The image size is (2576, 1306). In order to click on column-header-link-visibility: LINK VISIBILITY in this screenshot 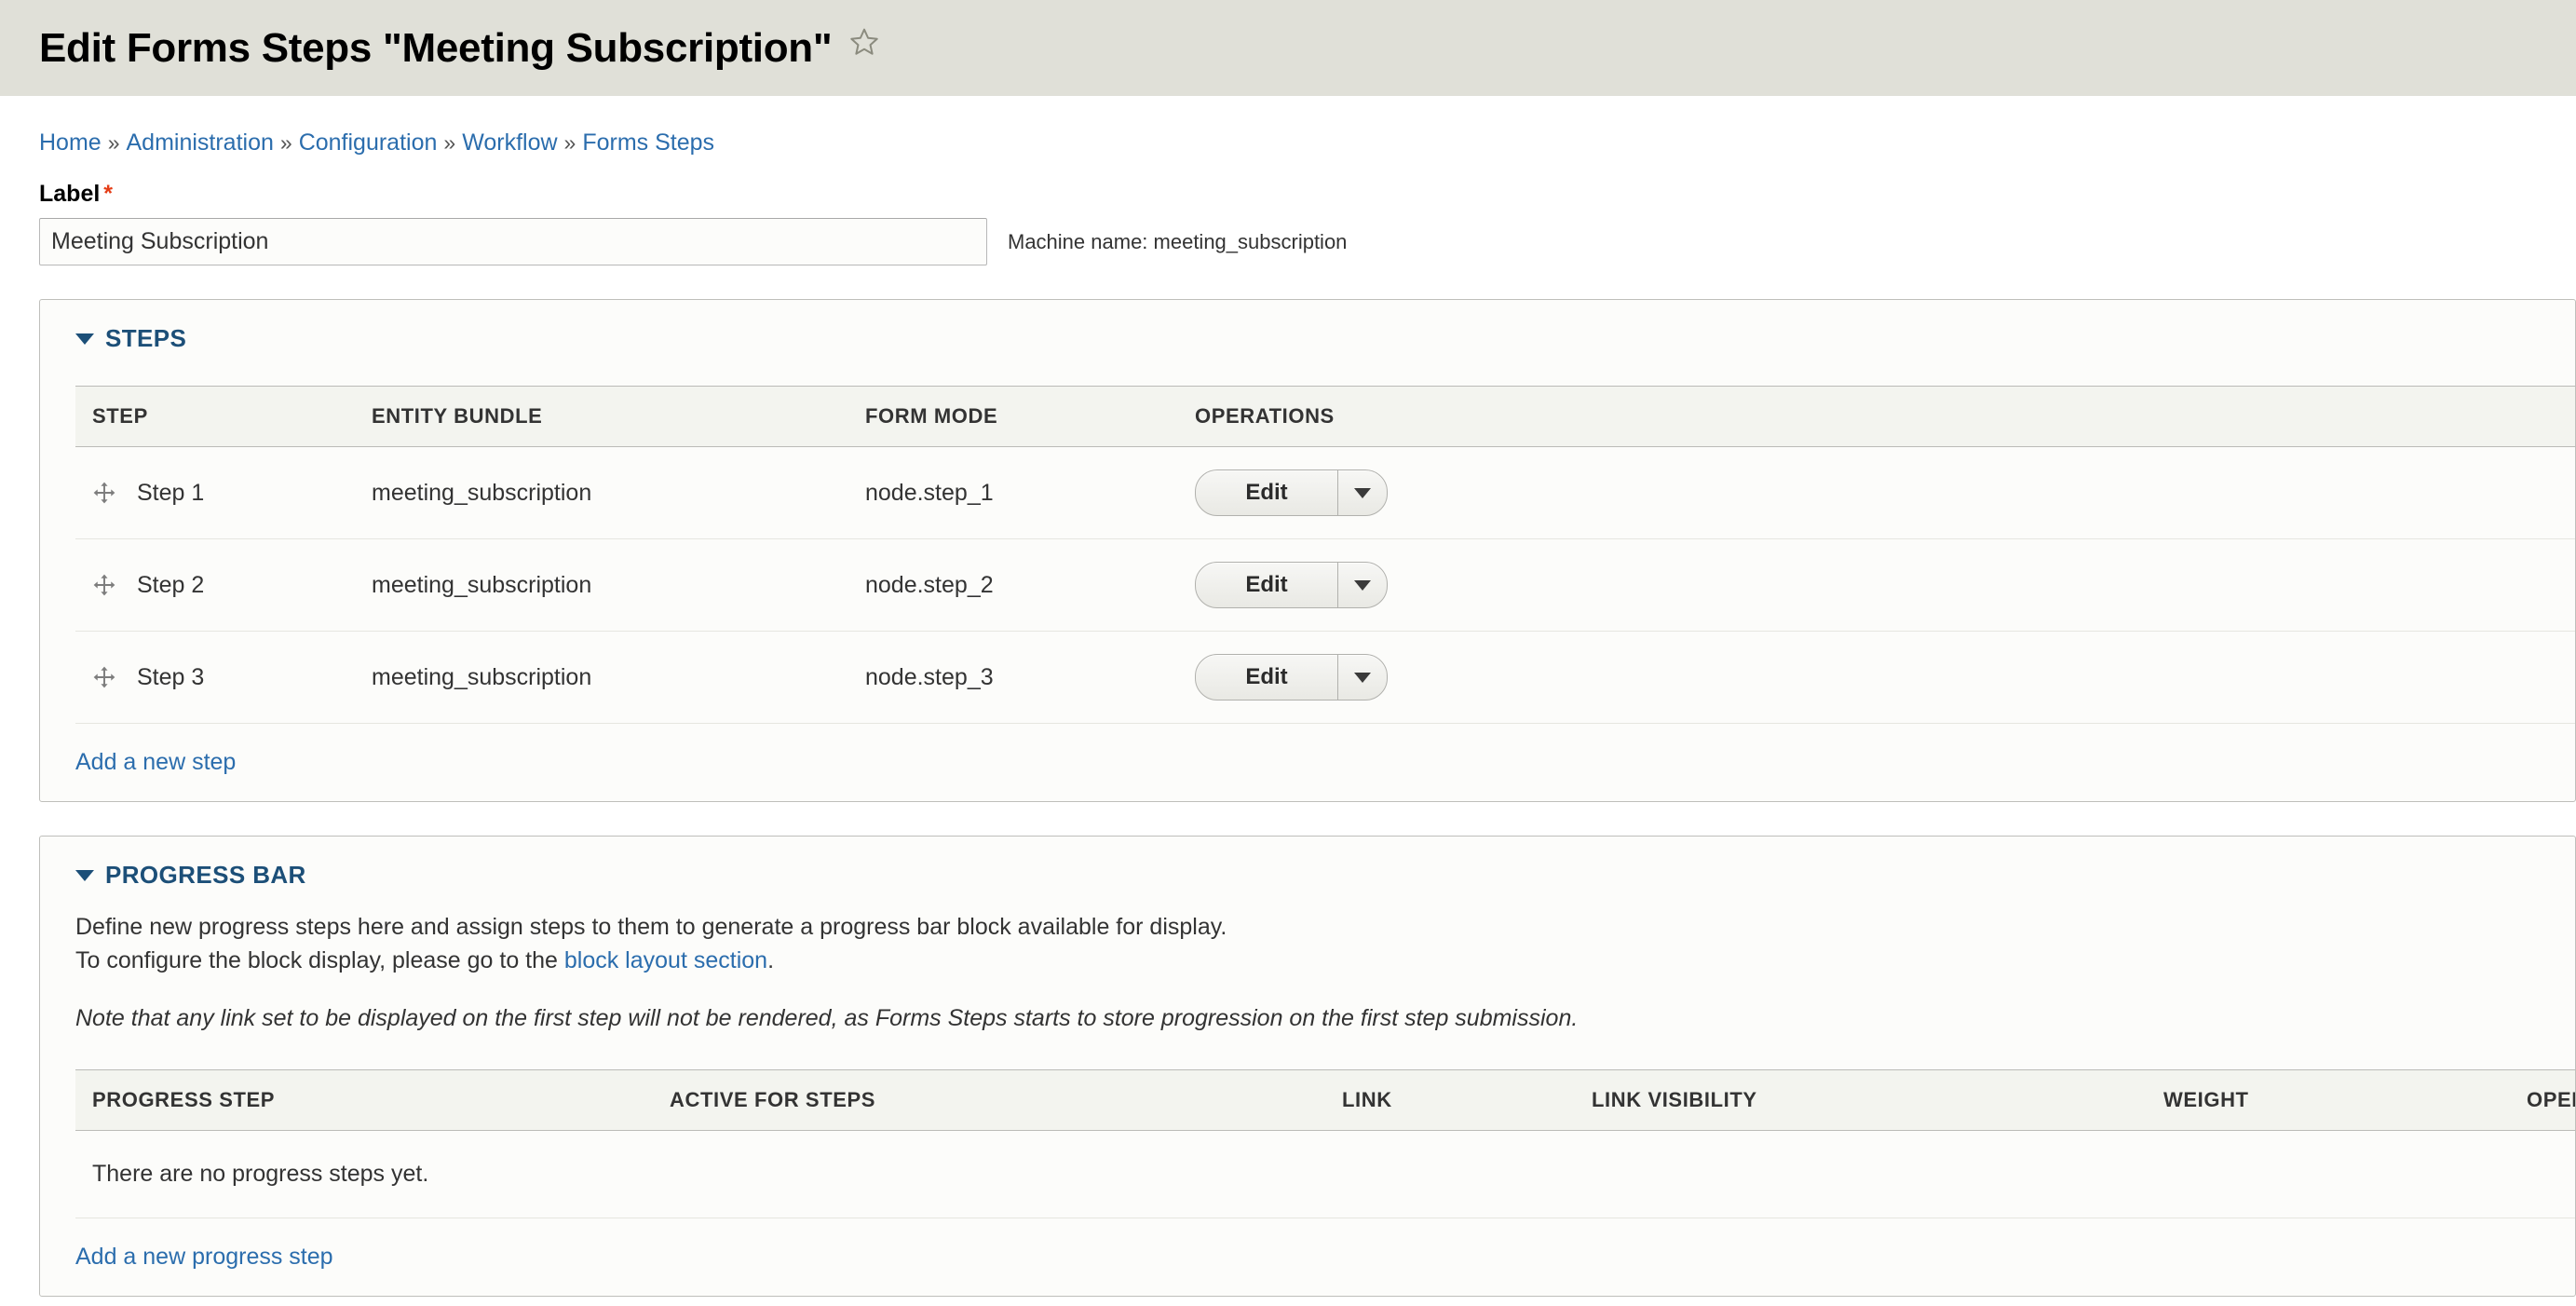, I will do `click(1861, 1099)`.